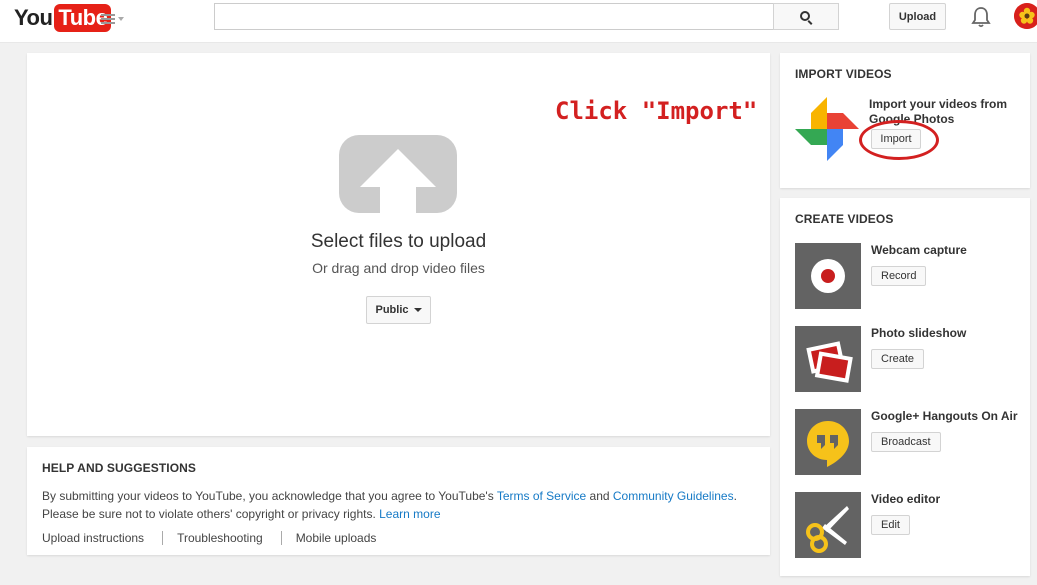  What do you see at coordinates (890, 525) in the screenshot?
I see `edit-button: Edit` at bounding box center [890, 525].